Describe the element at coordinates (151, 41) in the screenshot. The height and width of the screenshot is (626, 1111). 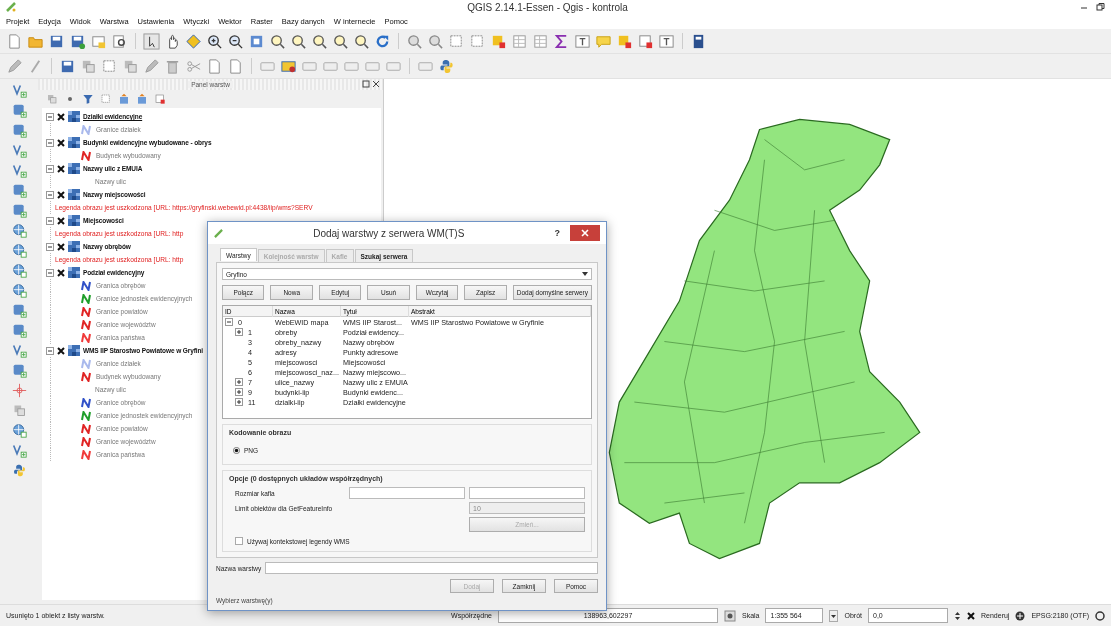
I see `pointer-icon` at that location.